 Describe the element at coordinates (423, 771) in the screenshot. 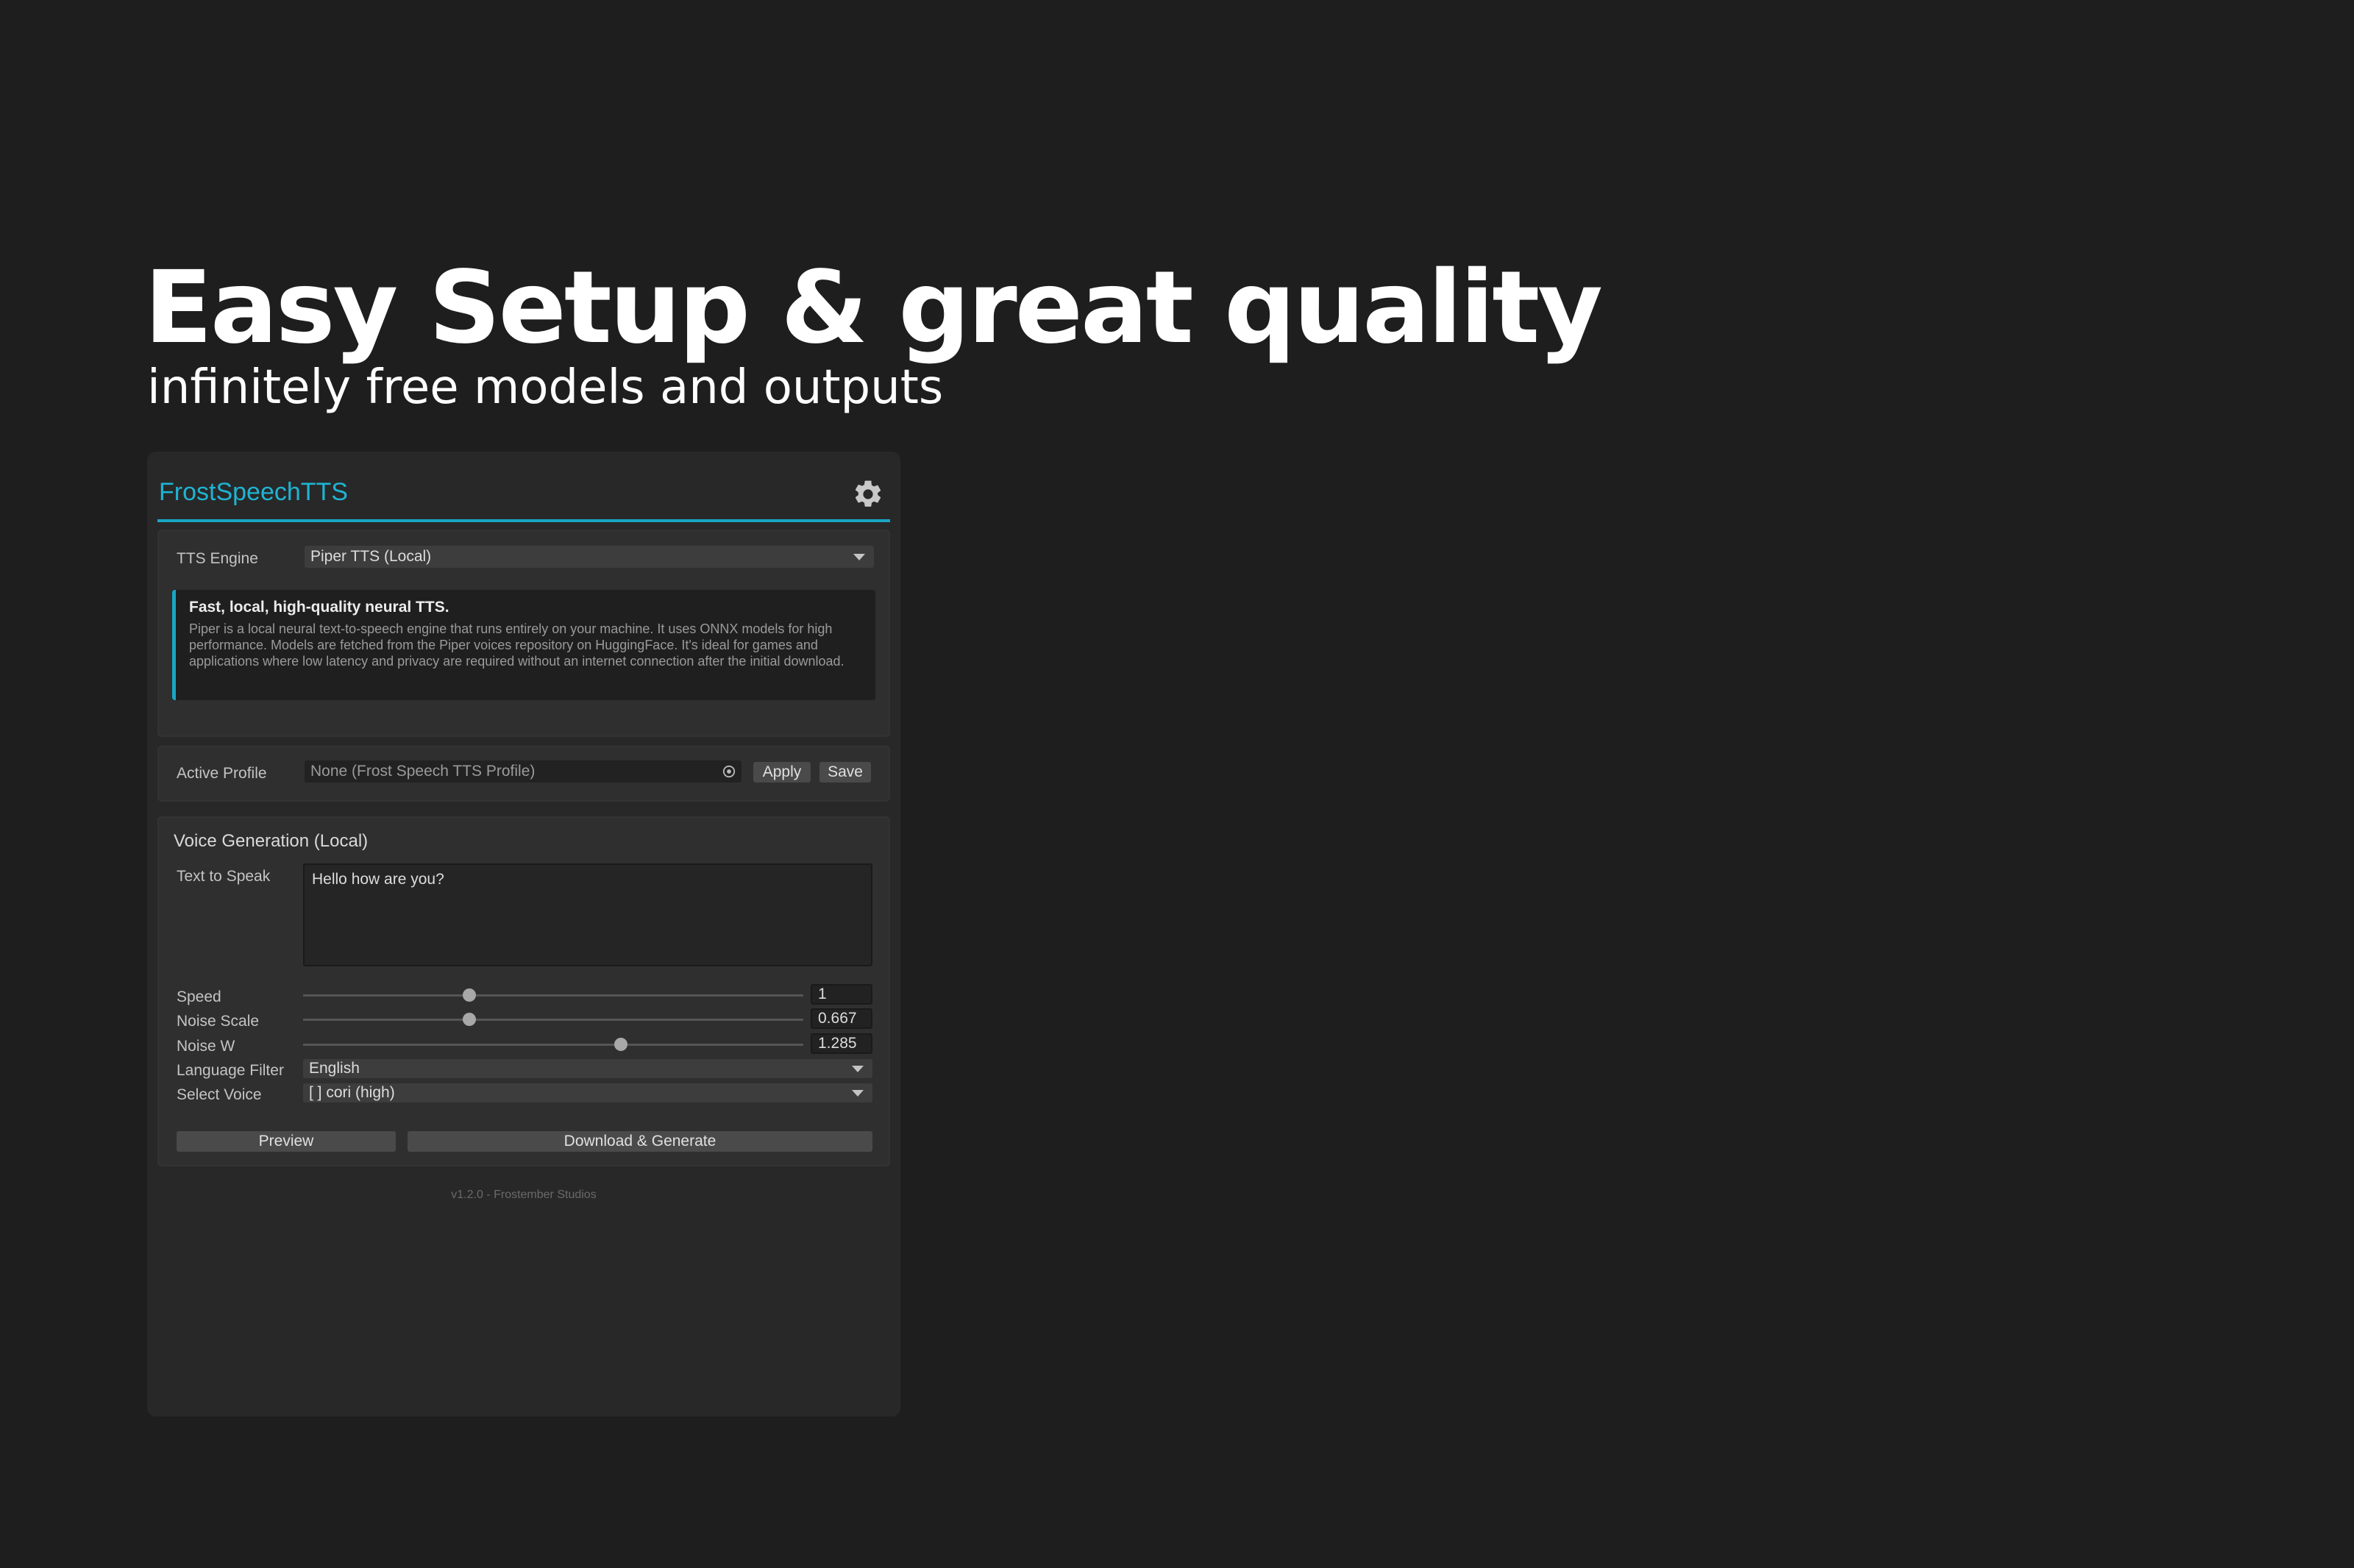

I see `profile-field-value: None (Frost Speech TTS Profile)` at that location.